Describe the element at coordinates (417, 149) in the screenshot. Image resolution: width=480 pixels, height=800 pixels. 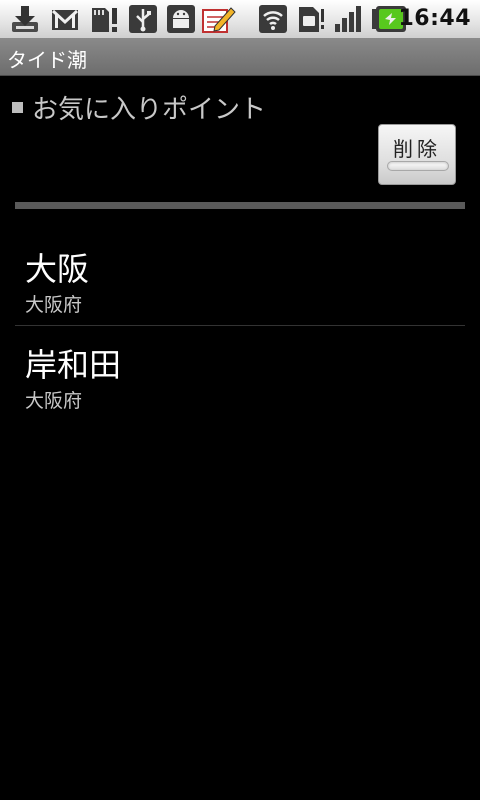
I see `delete-button-label: 削除` at that location.